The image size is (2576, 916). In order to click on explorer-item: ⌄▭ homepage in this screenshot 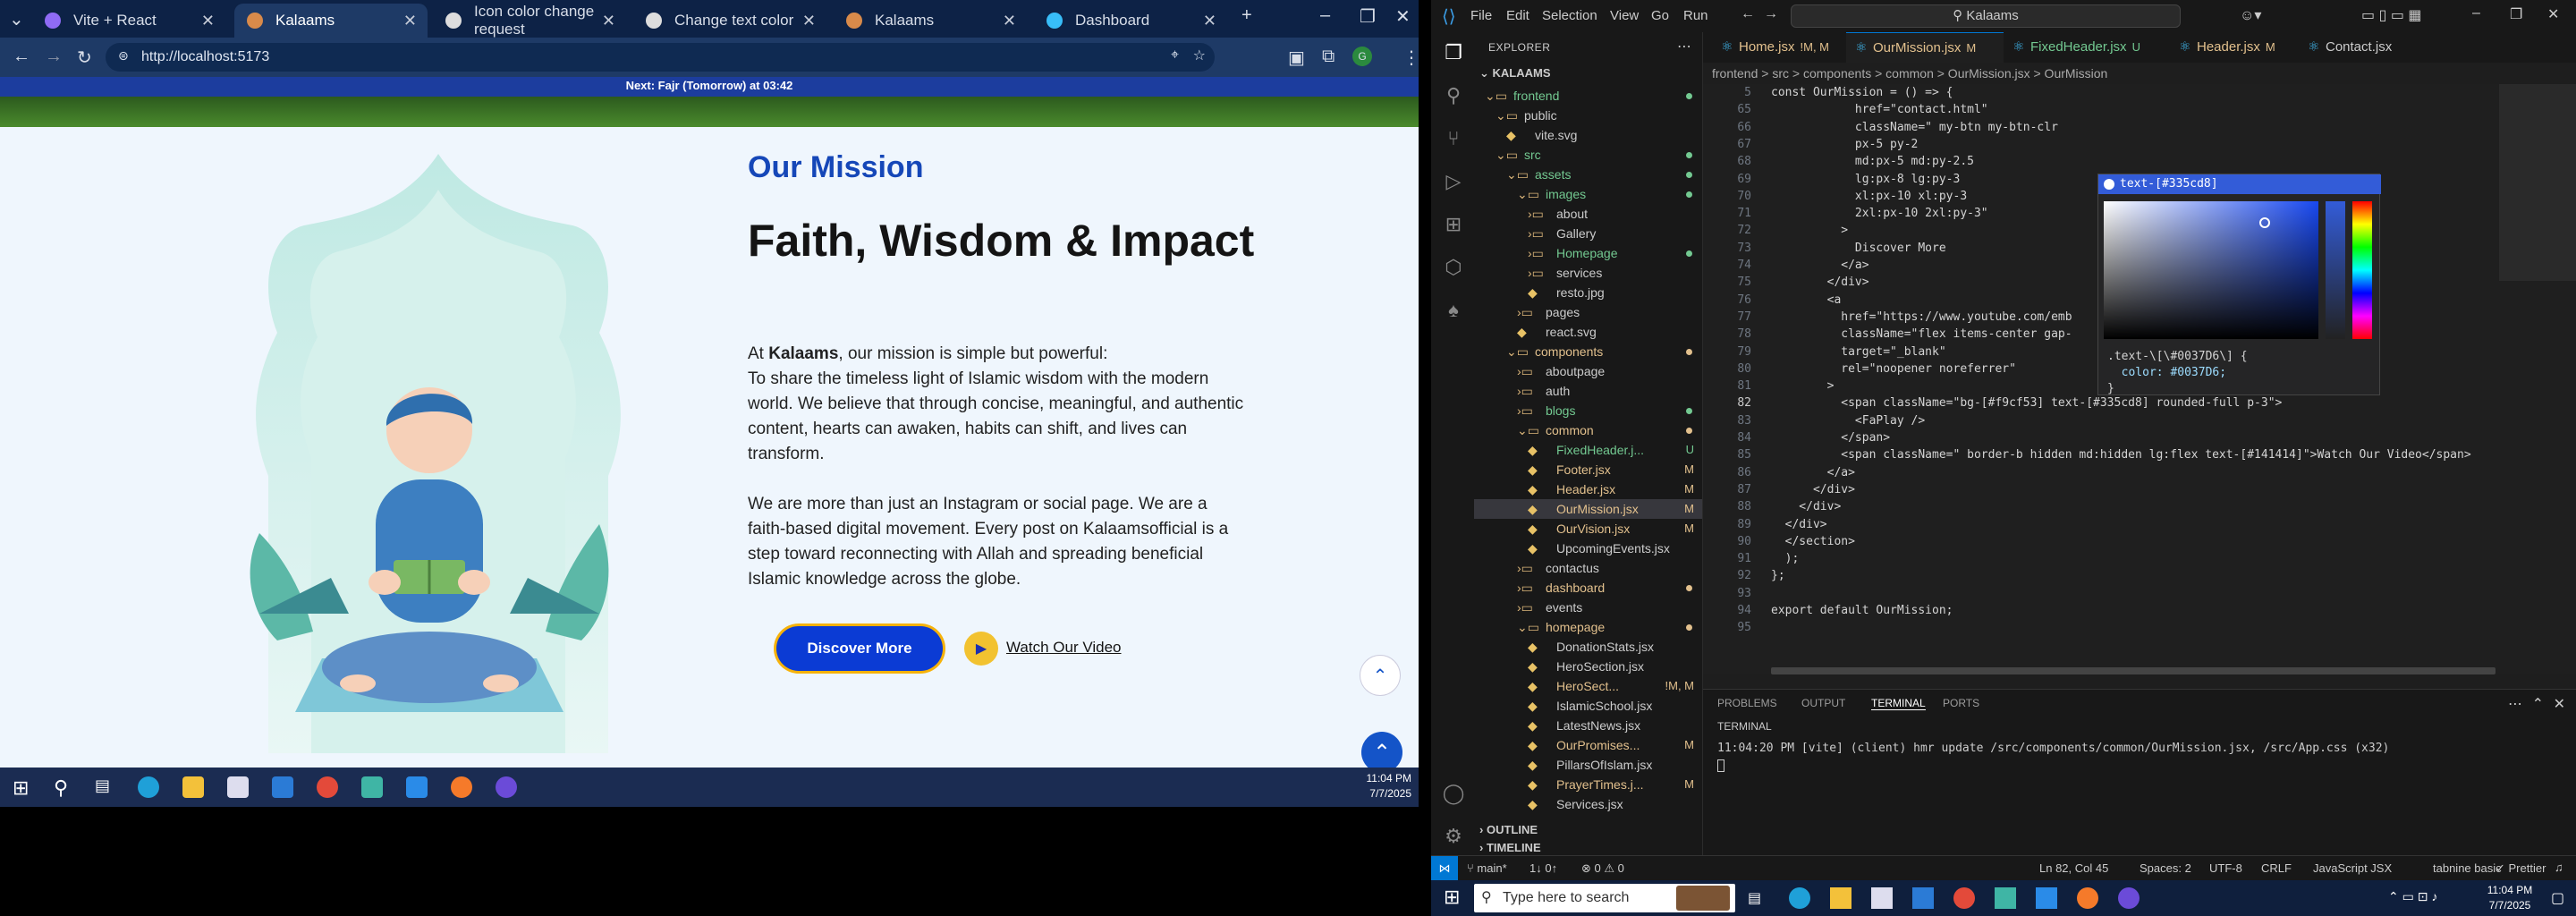, I will do `click(1588, 627)`.